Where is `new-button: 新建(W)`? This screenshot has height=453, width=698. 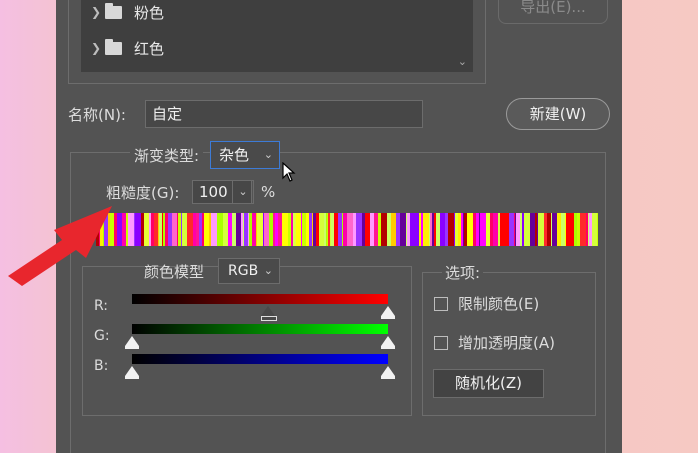
new-button: 新建(W) is located at coordinates (558, 114).